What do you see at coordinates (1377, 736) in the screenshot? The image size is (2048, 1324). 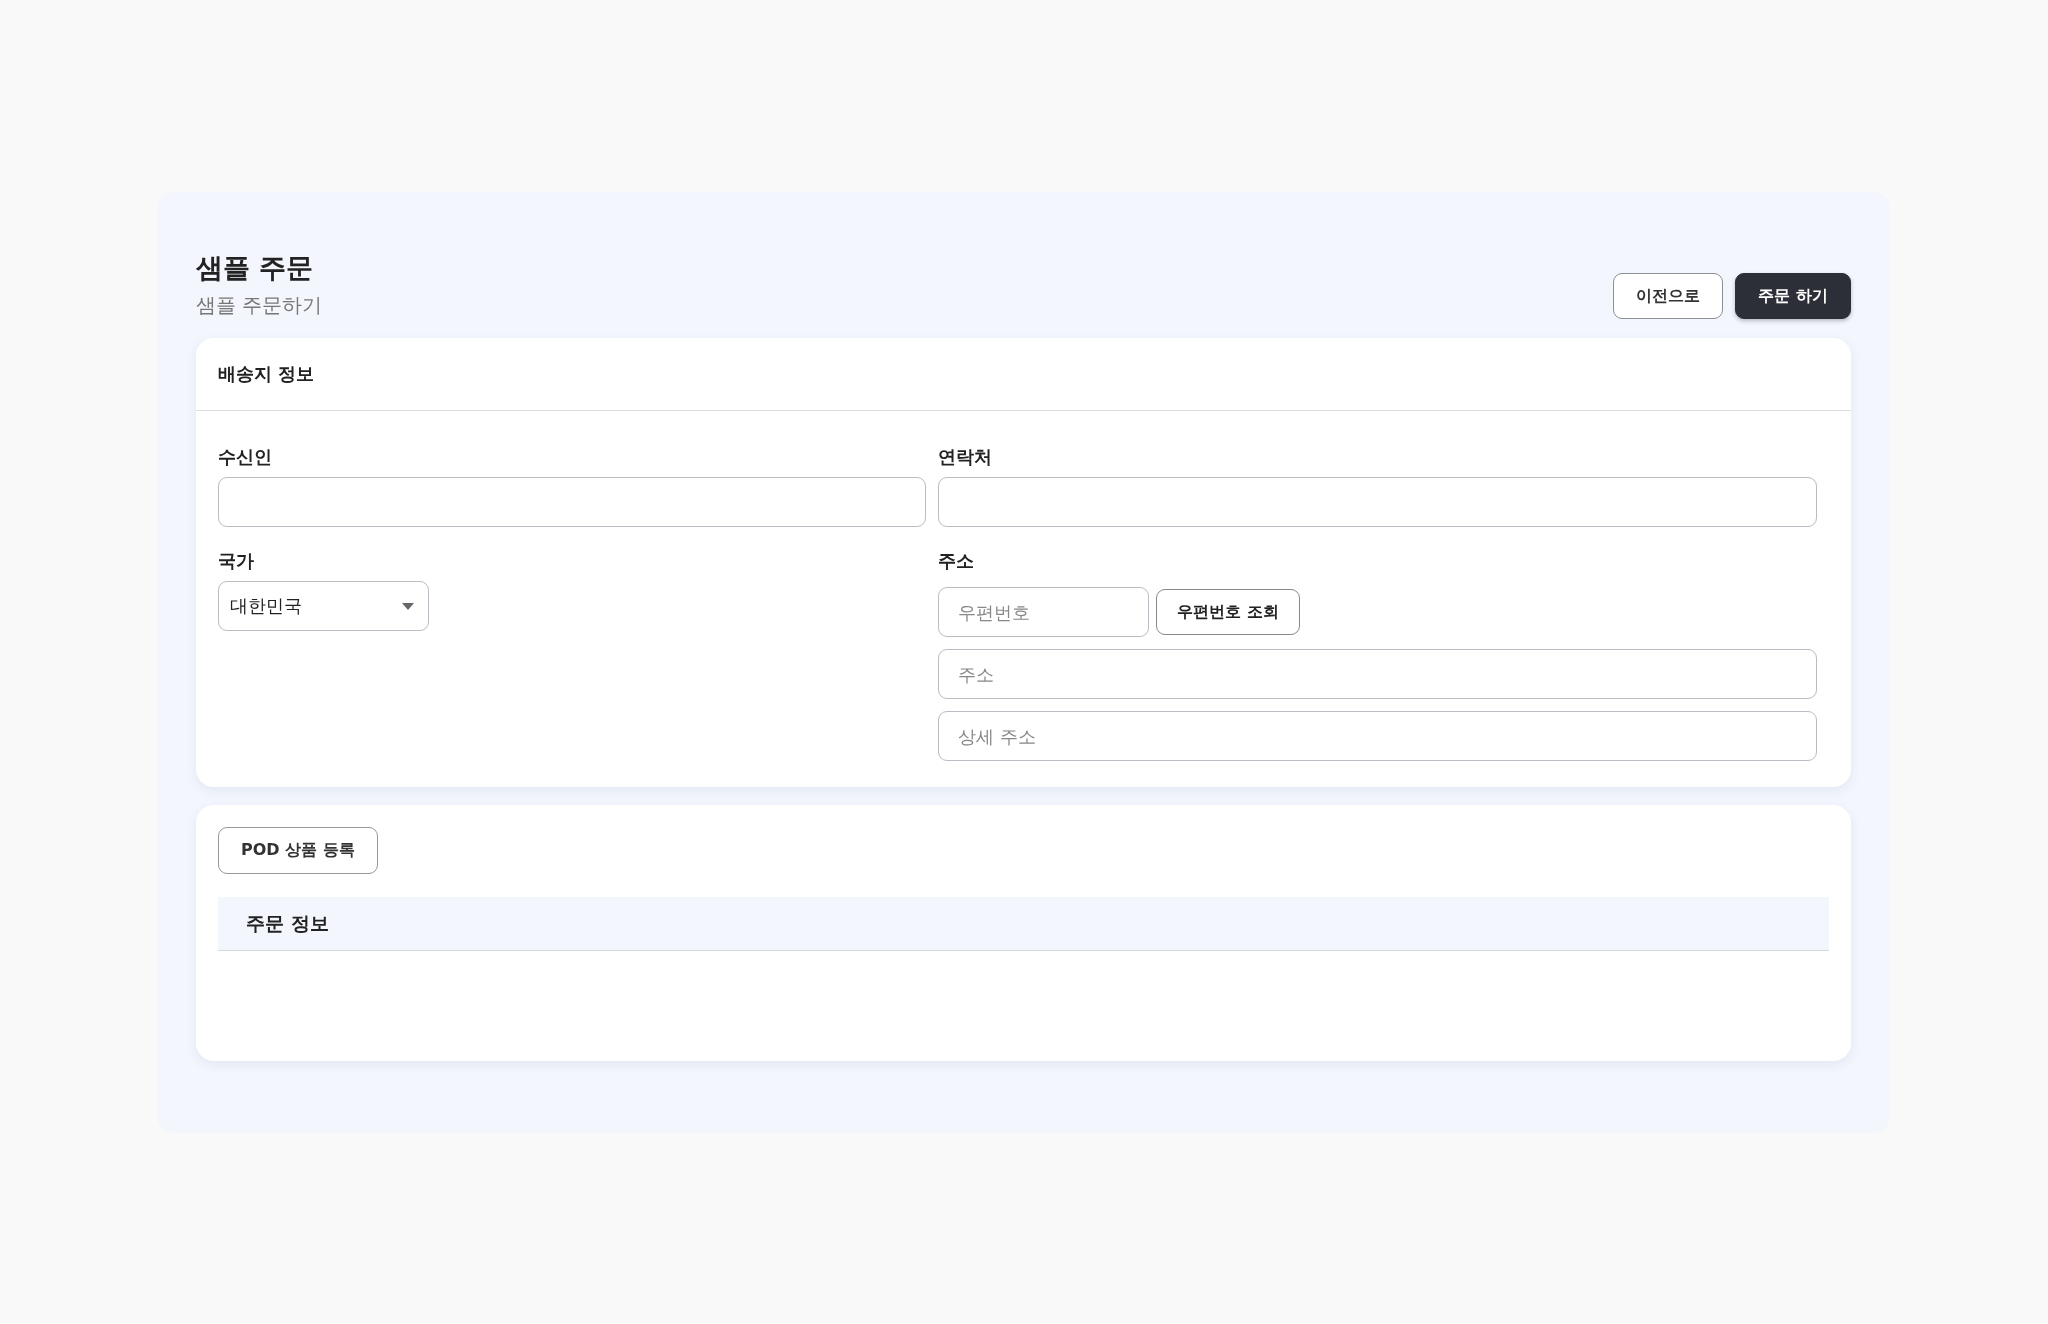 I see `detail-address-field: 상세 주소` at bounding box center [1377, 736].